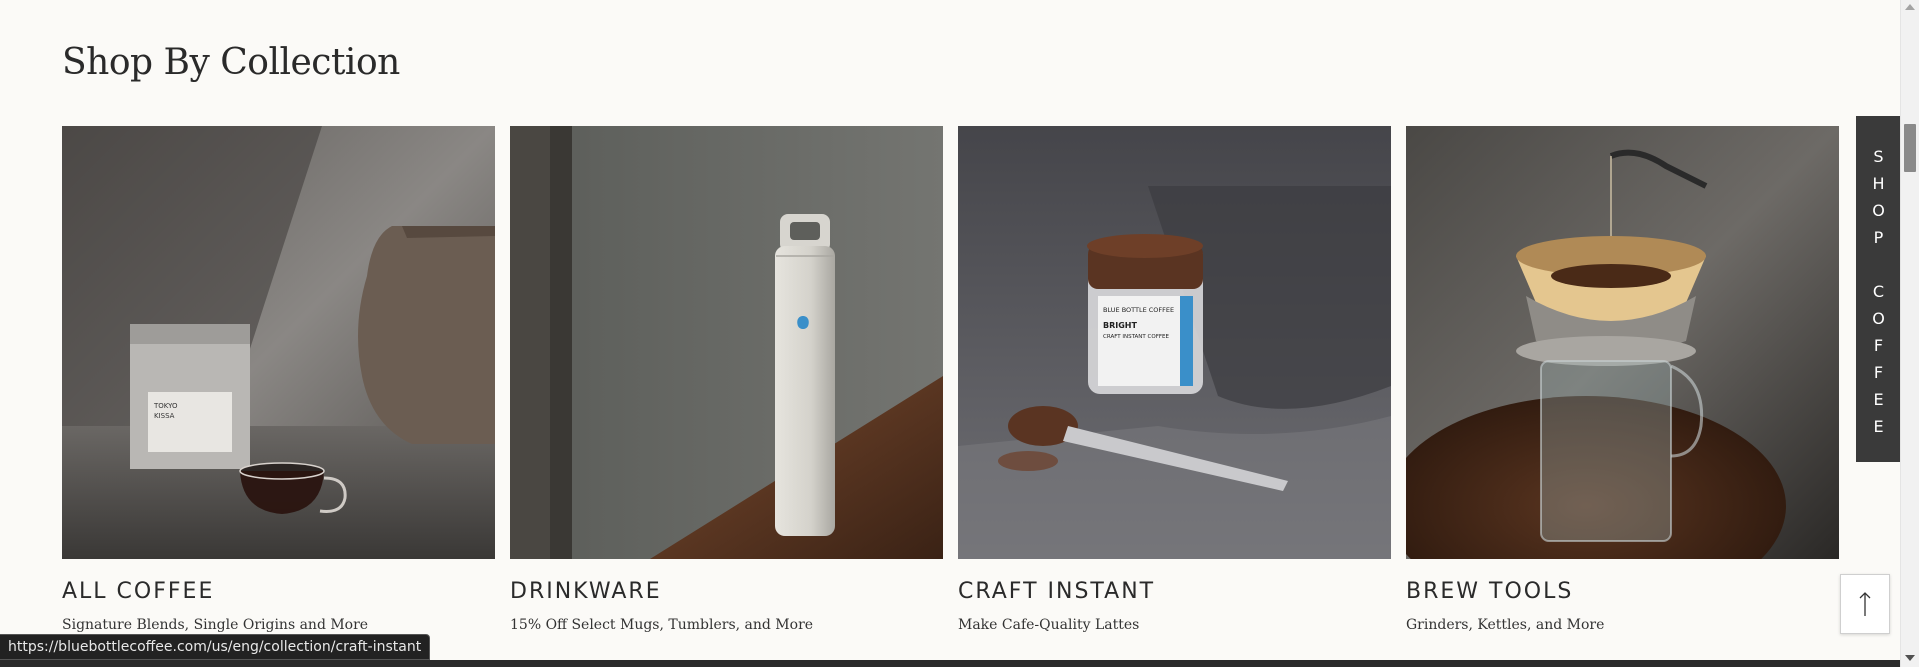  Describe the element at coordinates (1878, 183) in the screenshot. I see `side-tab-letter: H` at that location.